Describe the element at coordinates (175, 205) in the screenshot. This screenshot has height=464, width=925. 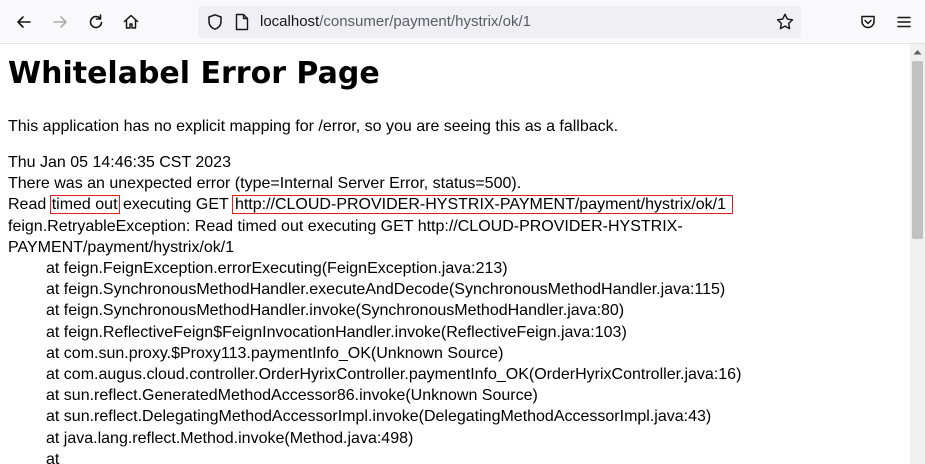
I see `read-executing: executing GET` at that location.